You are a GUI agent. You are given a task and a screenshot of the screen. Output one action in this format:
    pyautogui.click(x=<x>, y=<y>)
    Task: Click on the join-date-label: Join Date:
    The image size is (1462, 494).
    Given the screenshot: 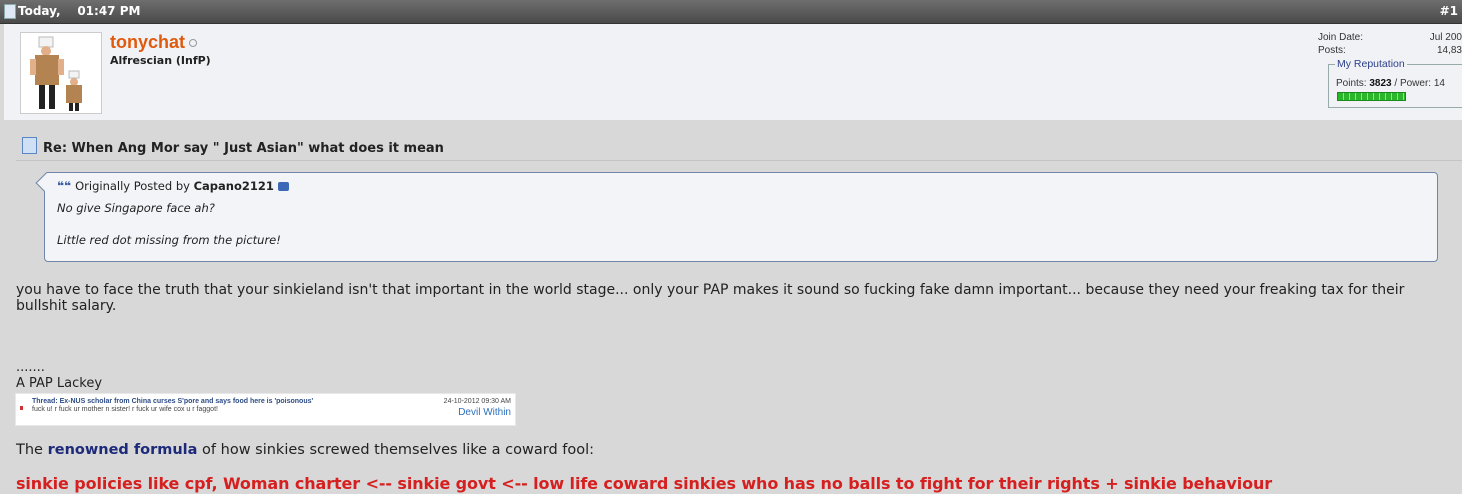 What is the action you would take?
    pyautogui.click(x=1341, y=37)
    